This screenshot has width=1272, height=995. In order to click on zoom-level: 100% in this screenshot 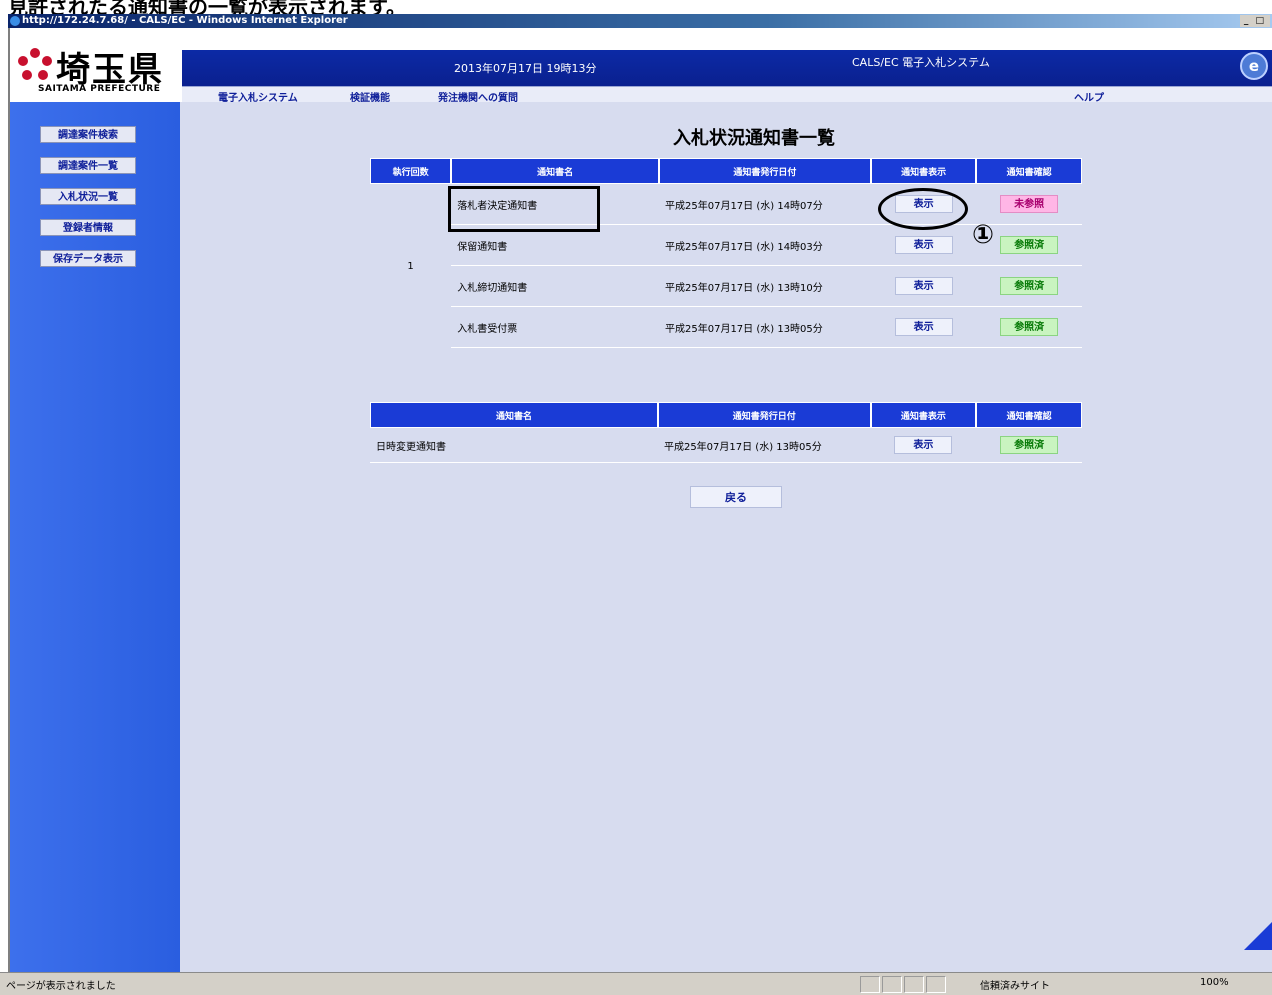, I will do `click(1214, 982)`.